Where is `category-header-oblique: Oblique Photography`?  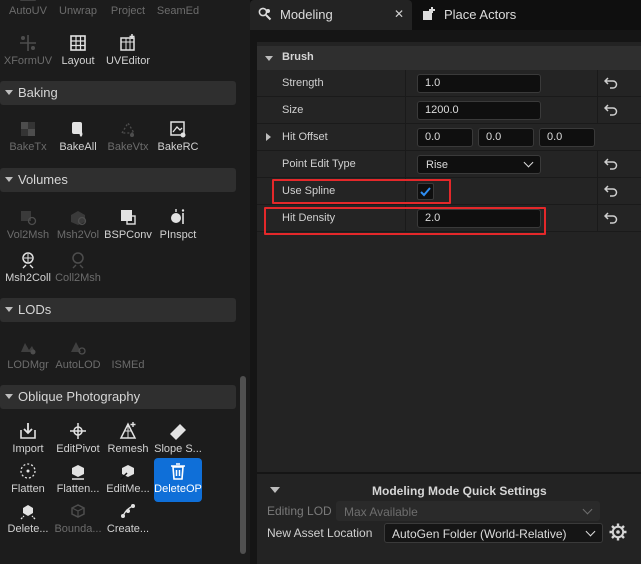 category-header-oblique: Oblique Photography is located at coordinates (118, 397).